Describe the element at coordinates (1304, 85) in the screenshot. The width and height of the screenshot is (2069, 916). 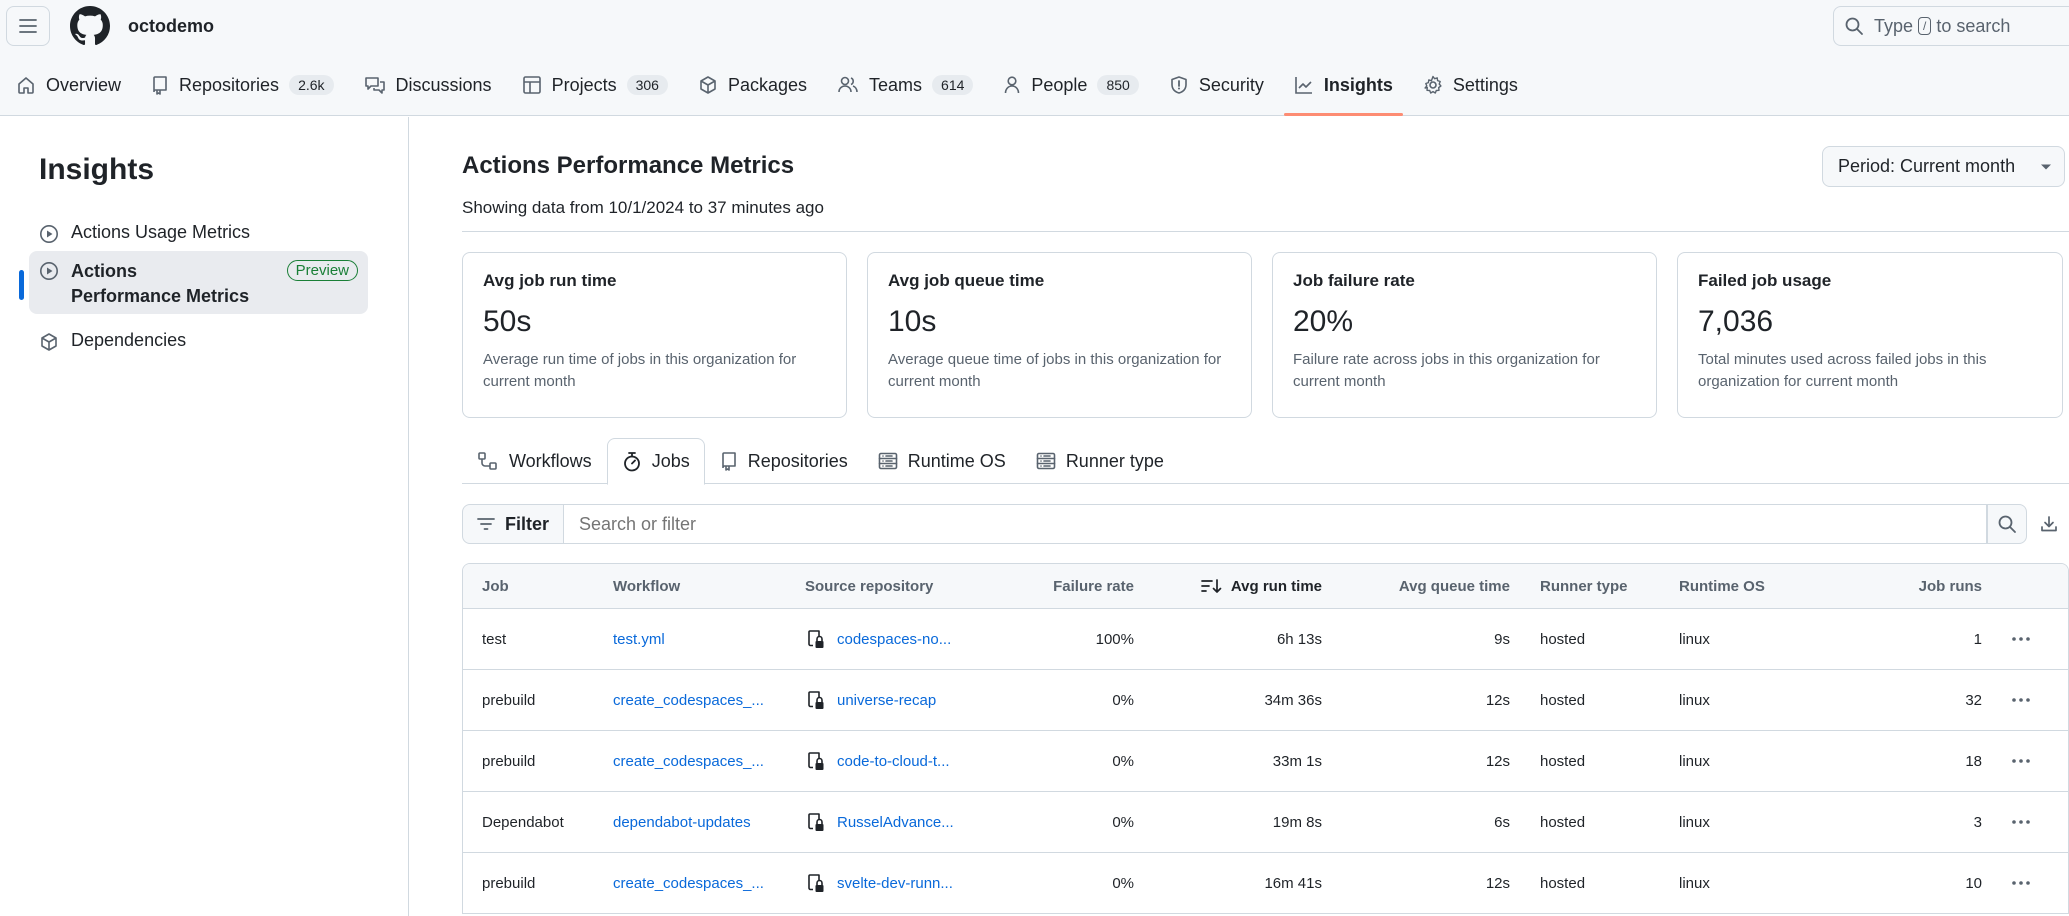
I see `graph-icon` at that location.